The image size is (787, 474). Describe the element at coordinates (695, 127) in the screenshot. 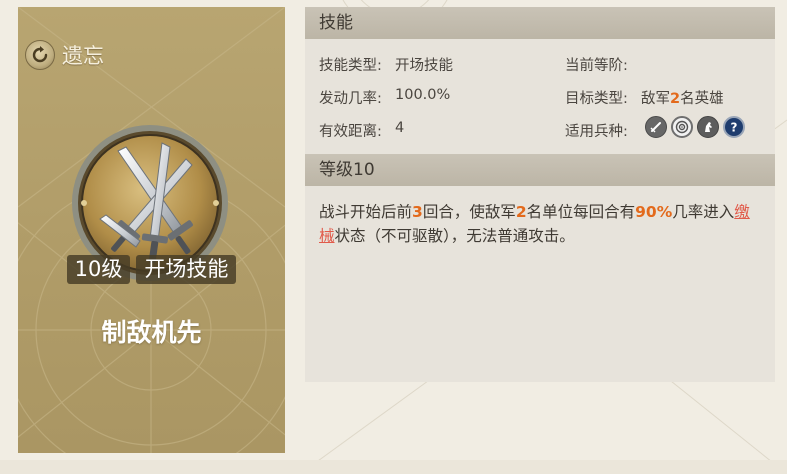

I see `troop-icons: ?` at that location.